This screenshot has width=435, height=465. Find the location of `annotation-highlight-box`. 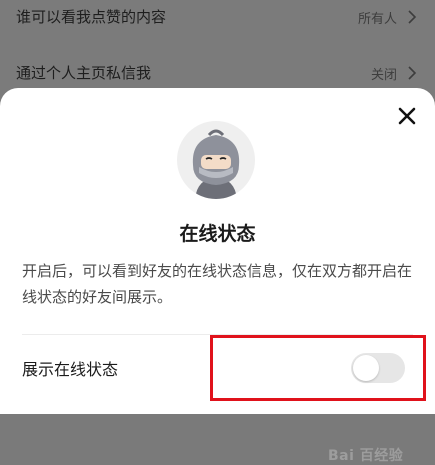

annotation-highlight-box is located at coordinates (318, 368).